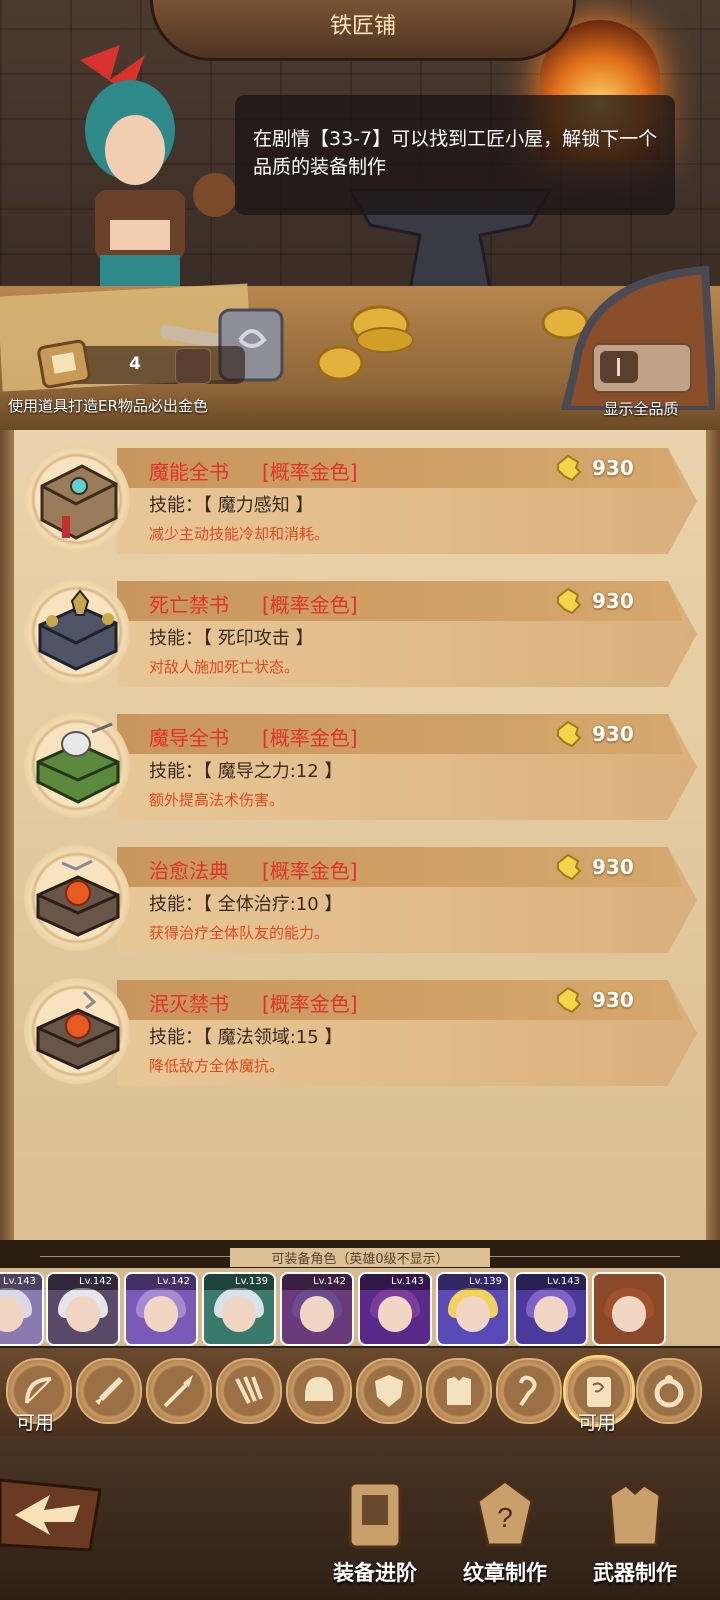  I want to click on armor-icon, so click(459, 1391).